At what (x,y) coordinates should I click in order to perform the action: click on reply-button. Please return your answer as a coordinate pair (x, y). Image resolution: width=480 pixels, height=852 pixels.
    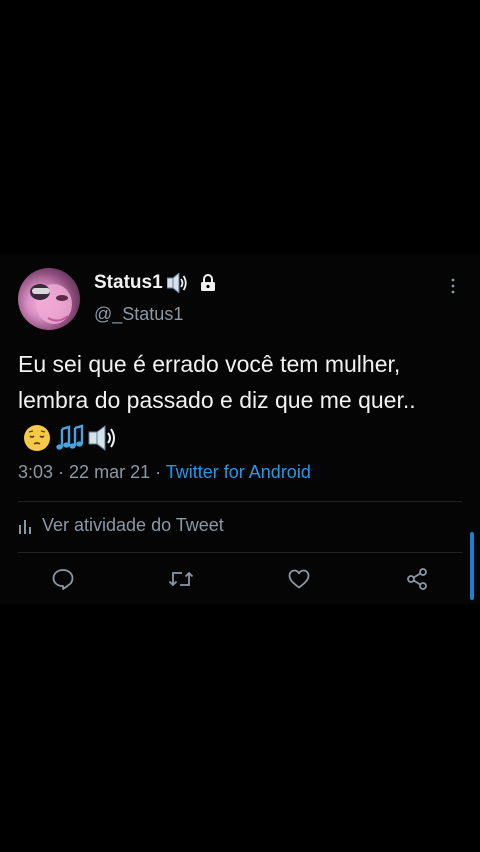
    Looking at the image, I should click on (63, 579).